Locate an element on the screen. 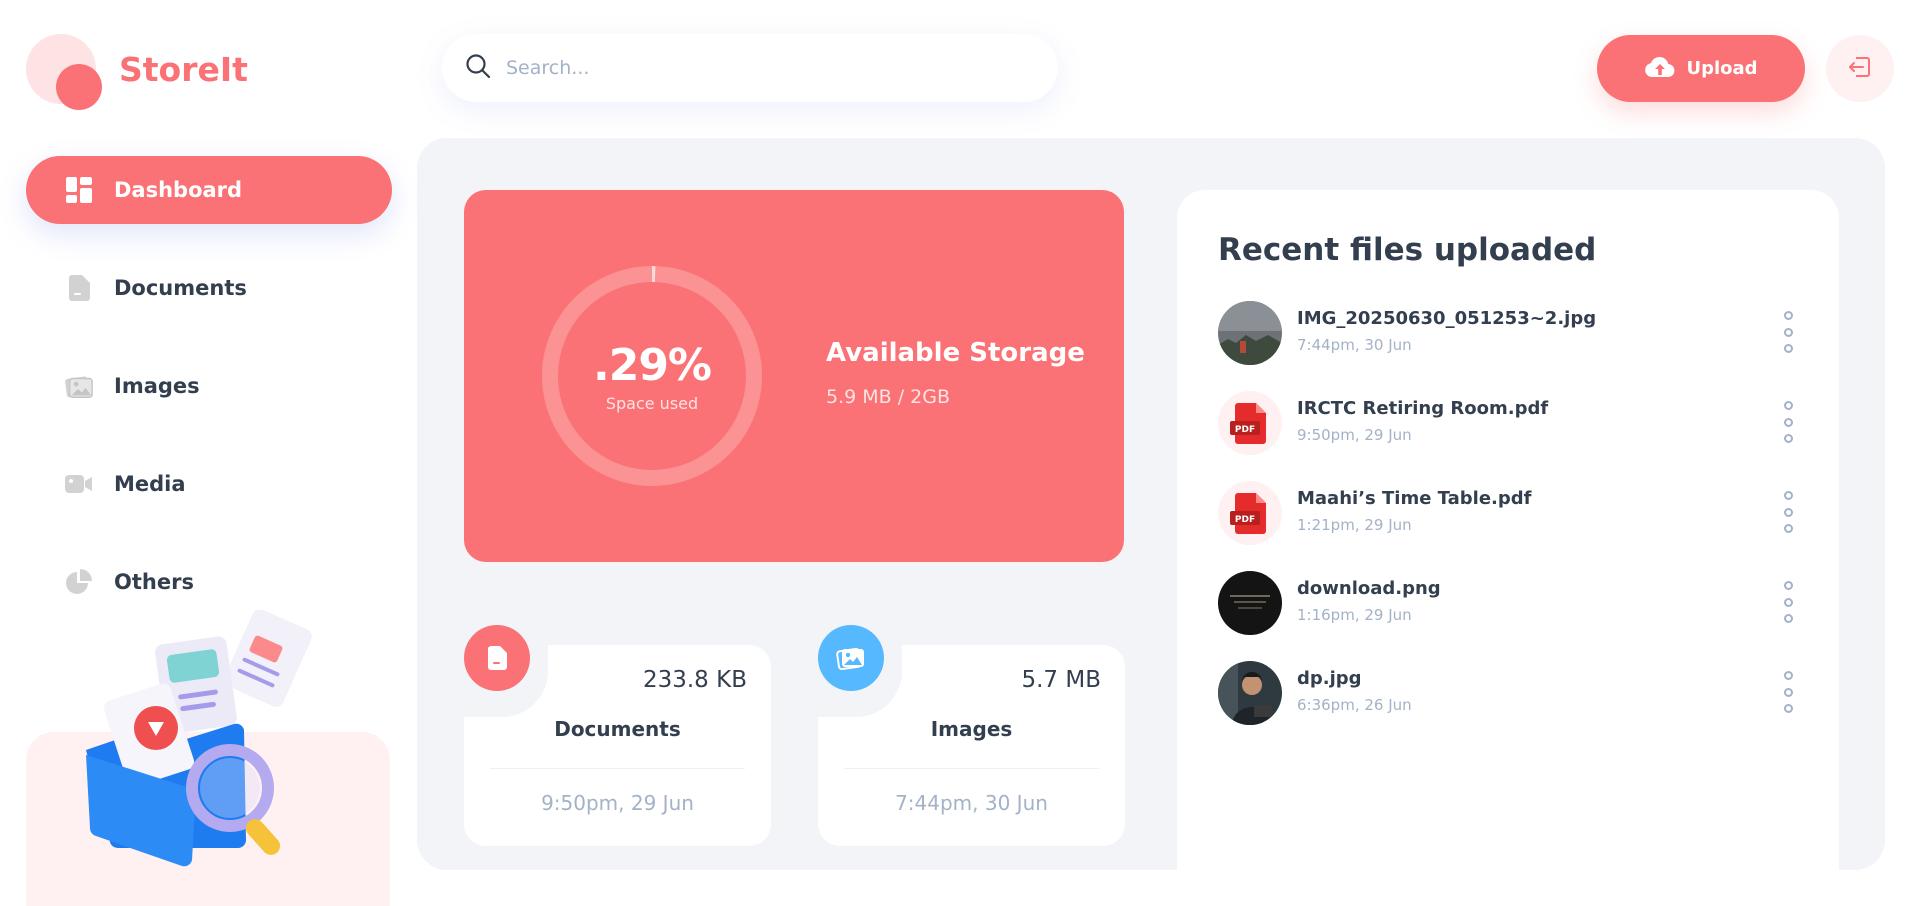 This screenshot has width=1918, height=906. pie-chart-icon is located at coordinates (79, 582).